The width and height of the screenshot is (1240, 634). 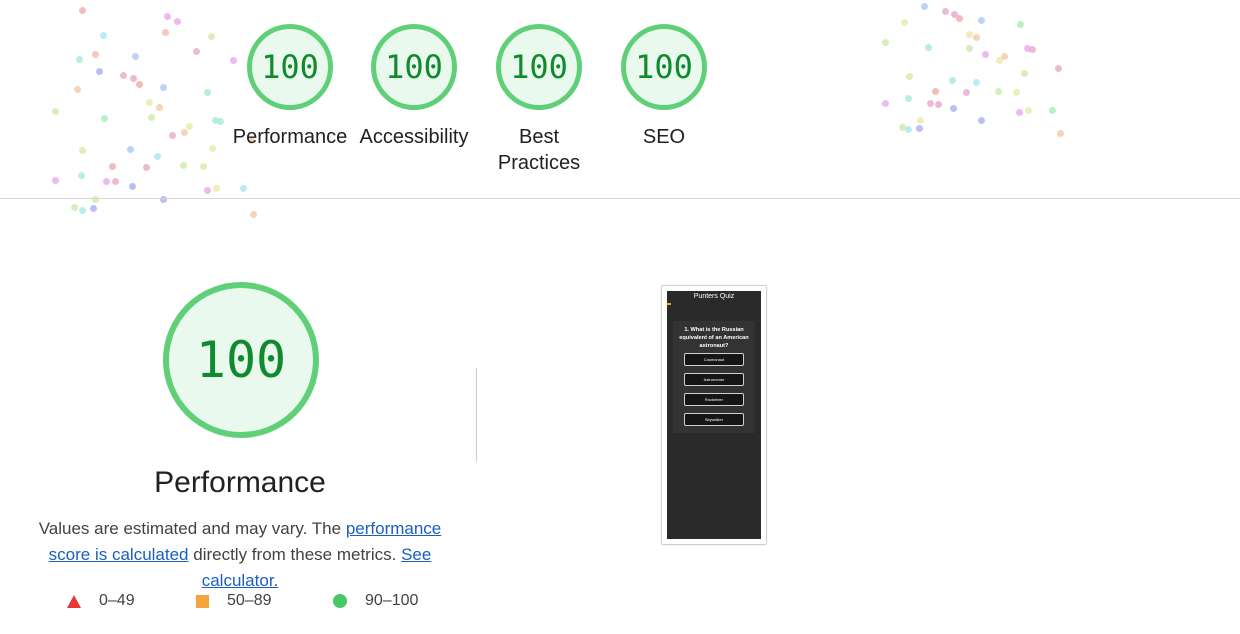 What do you see at coordinates (295, 554) in the screenshot?
I see `description-text: directly from these metrics.` at bounding box center [295, 554].